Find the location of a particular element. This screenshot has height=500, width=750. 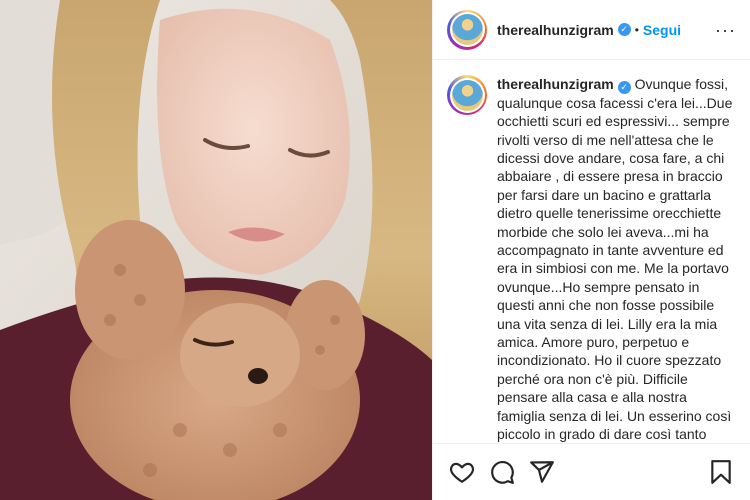

header-username: therealhunzigram is located at coordinates (555, 30).